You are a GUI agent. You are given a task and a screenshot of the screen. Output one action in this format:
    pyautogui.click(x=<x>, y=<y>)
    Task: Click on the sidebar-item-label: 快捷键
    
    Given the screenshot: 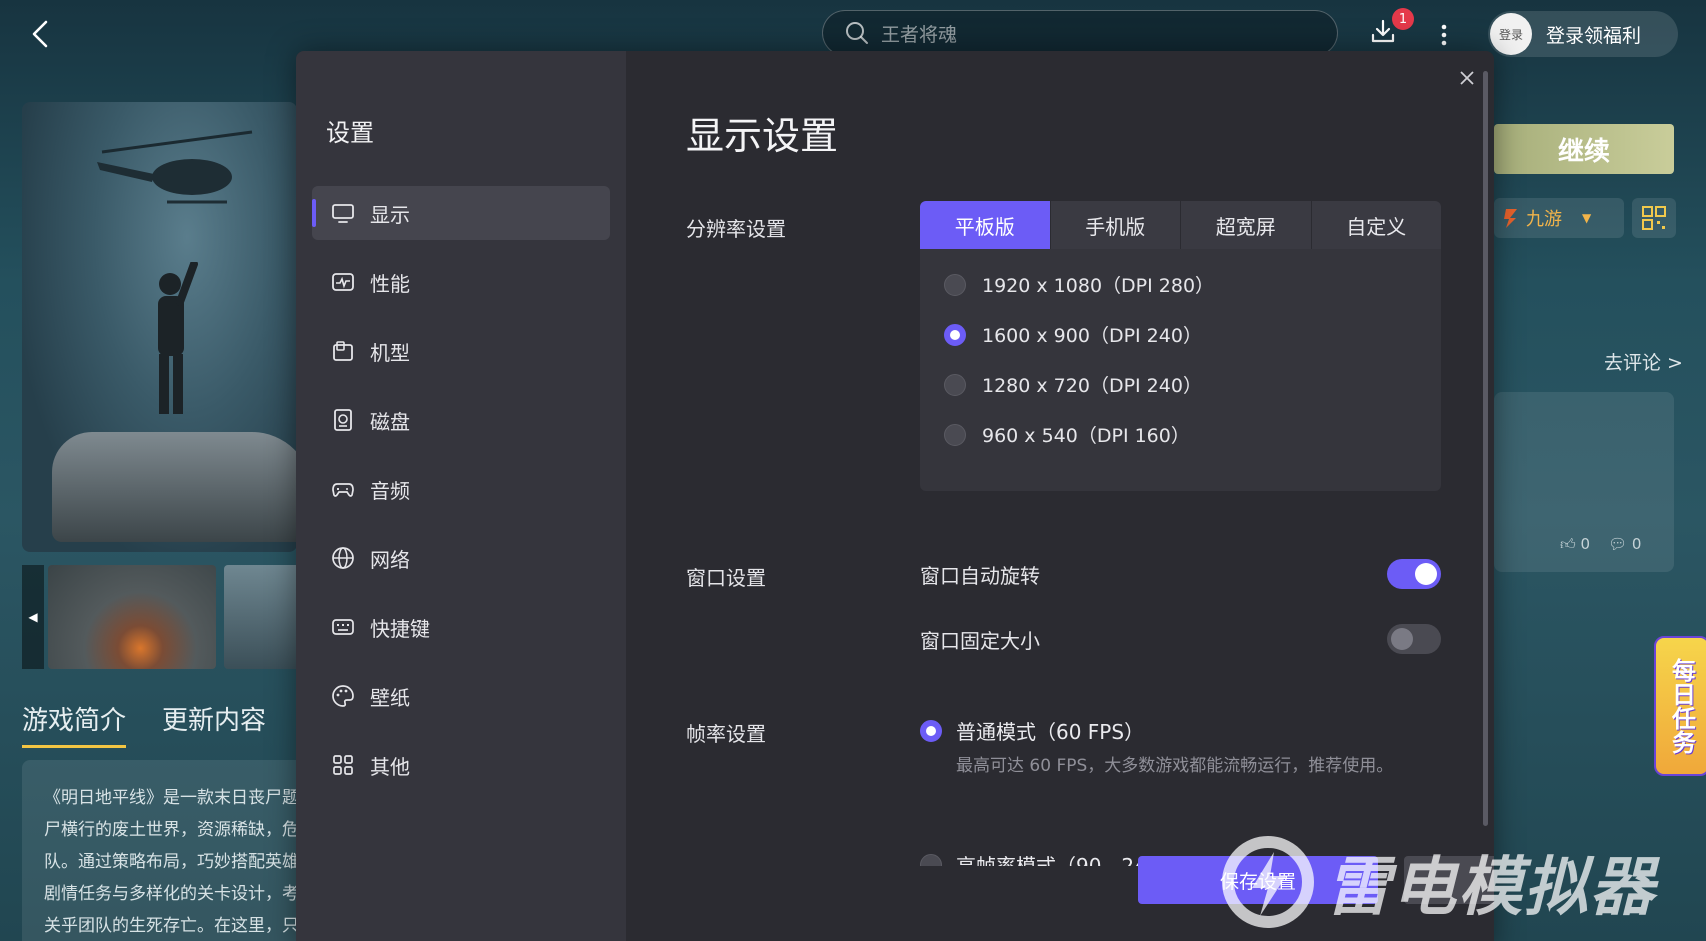 What is the action you would take?
    pyautogui.click(x=400, y=628)
    